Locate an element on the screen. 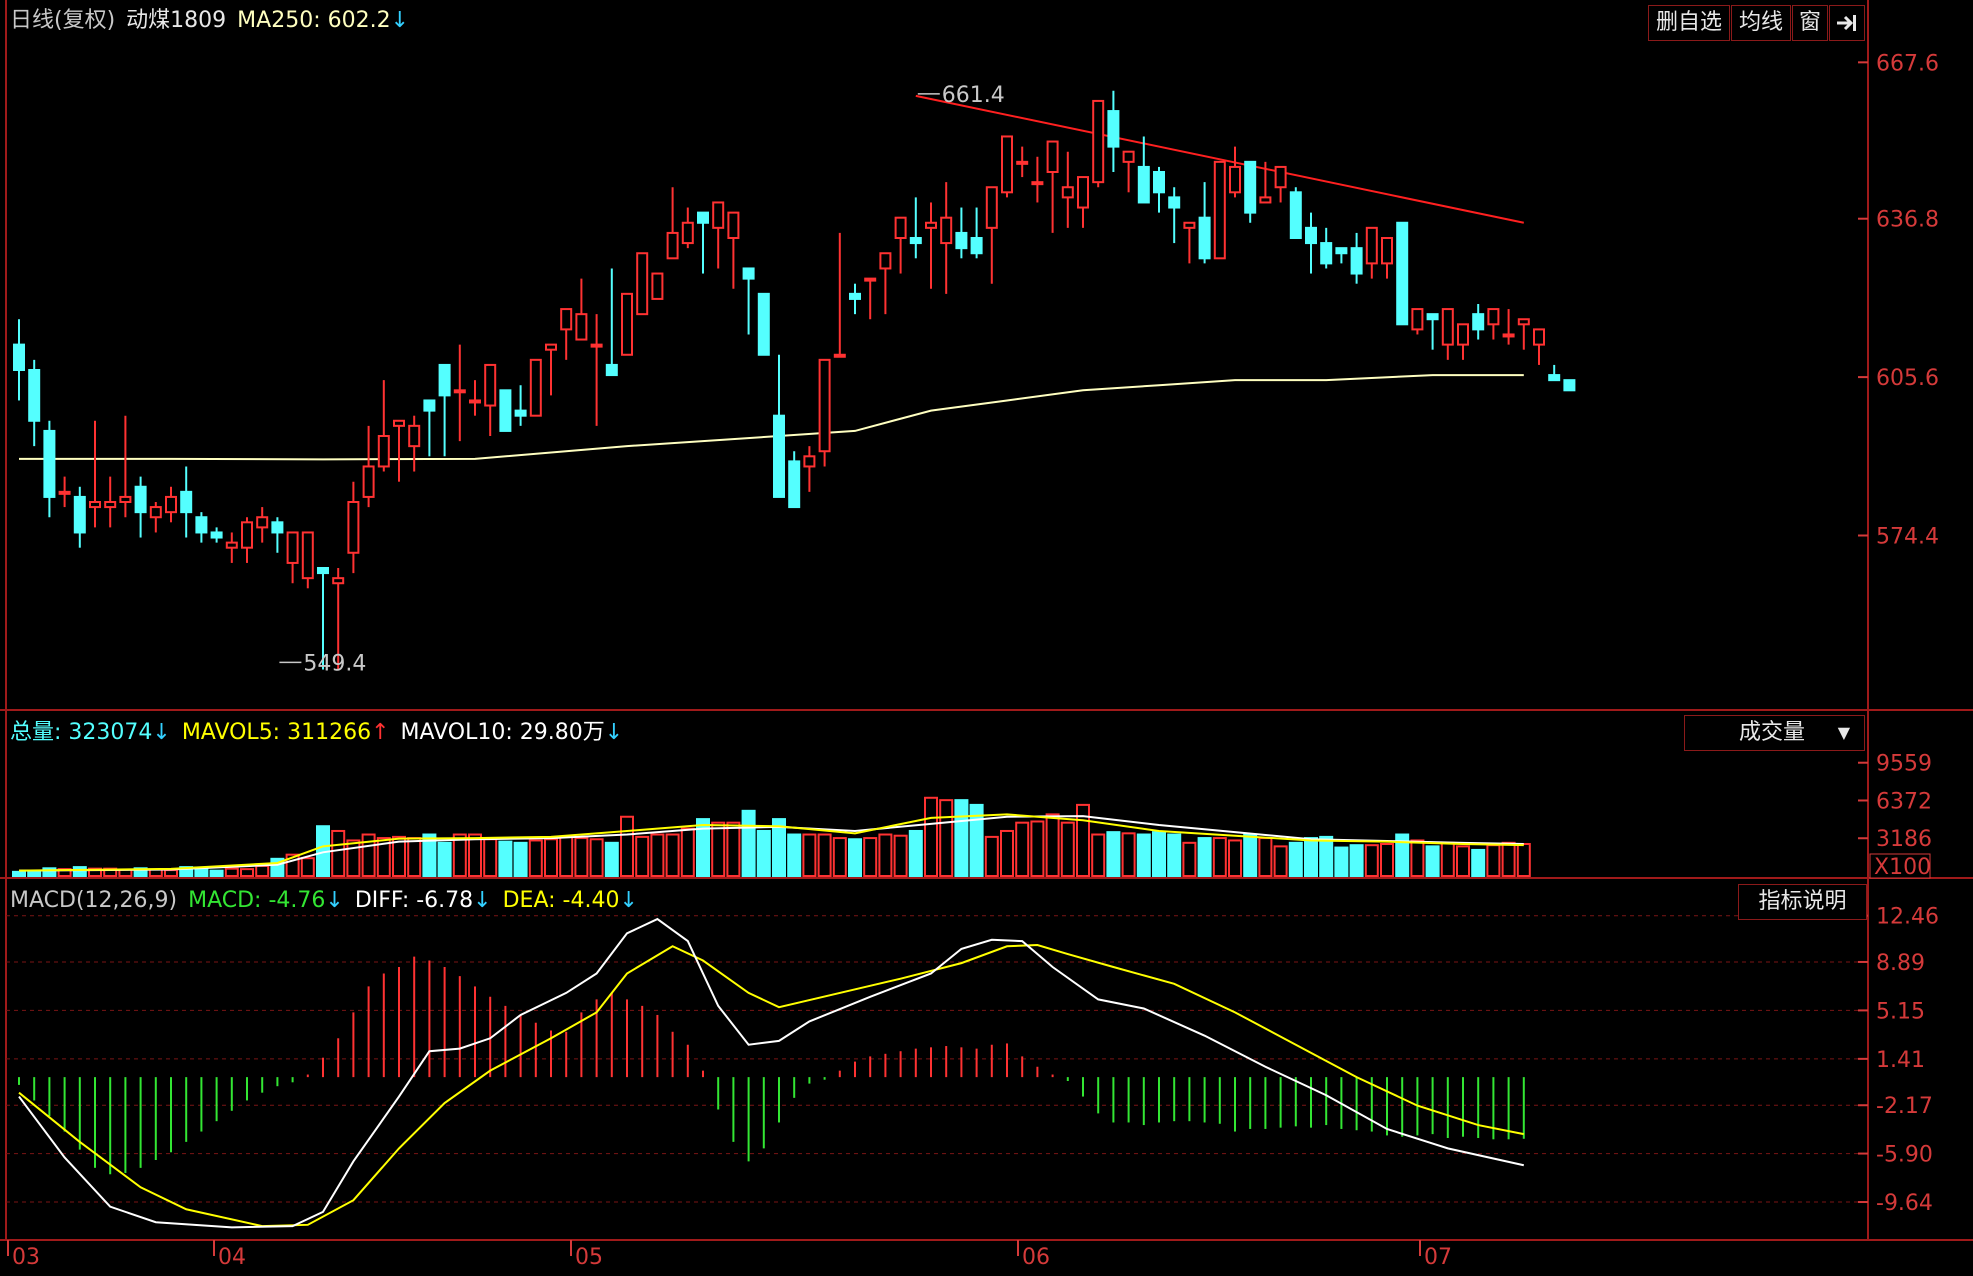  diff-label: DIFF: -6.78 is located at coordinates (414, 900).